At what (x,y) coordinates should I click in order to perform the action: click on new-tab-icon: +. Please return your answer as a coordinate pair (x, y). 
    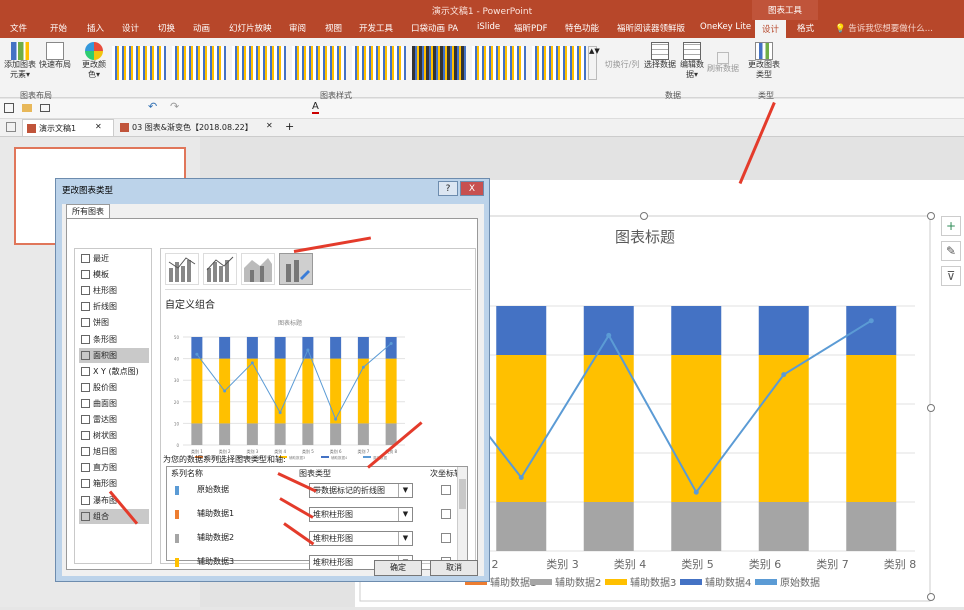
    Looking at the image, I should click on (289, 126).